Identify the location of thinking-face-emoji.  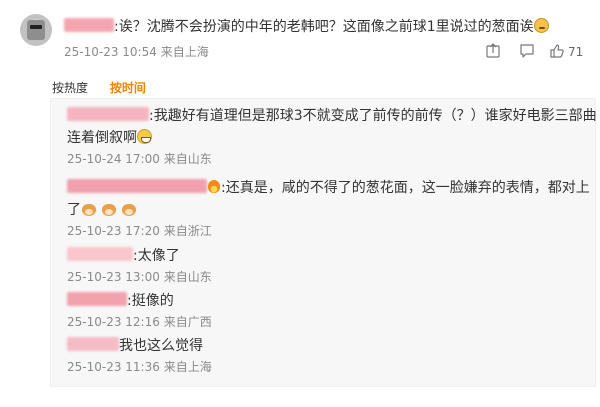
(541, 25).